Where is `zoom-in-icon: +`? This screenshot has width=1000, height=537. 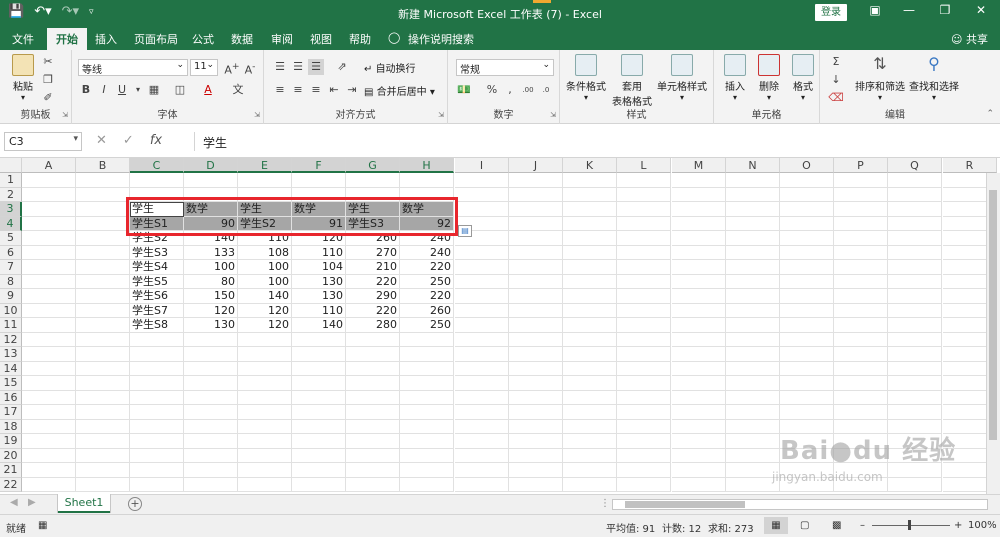
zoom-in-icon: + is located at coordinates (958, 525).